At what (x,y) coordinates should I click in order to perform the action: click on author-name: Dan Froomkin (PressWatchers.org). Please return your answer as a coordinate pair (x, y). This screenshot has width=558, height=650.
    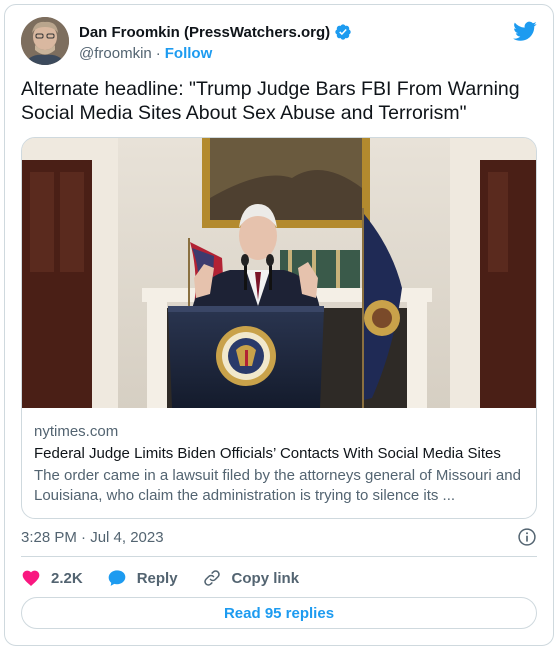
    Looking at the image, I should click on (215, 32).